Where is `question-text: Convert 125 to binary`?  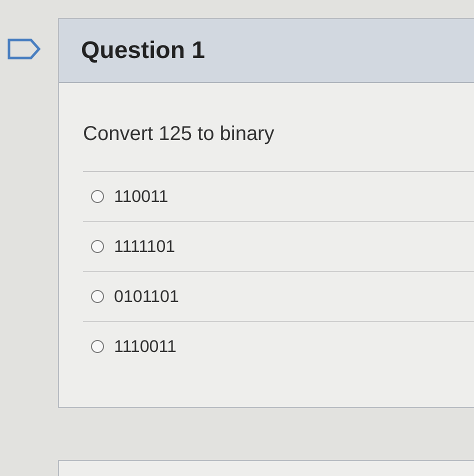 question-text: Convert 125 to binary is located at coordinates (179, 135).